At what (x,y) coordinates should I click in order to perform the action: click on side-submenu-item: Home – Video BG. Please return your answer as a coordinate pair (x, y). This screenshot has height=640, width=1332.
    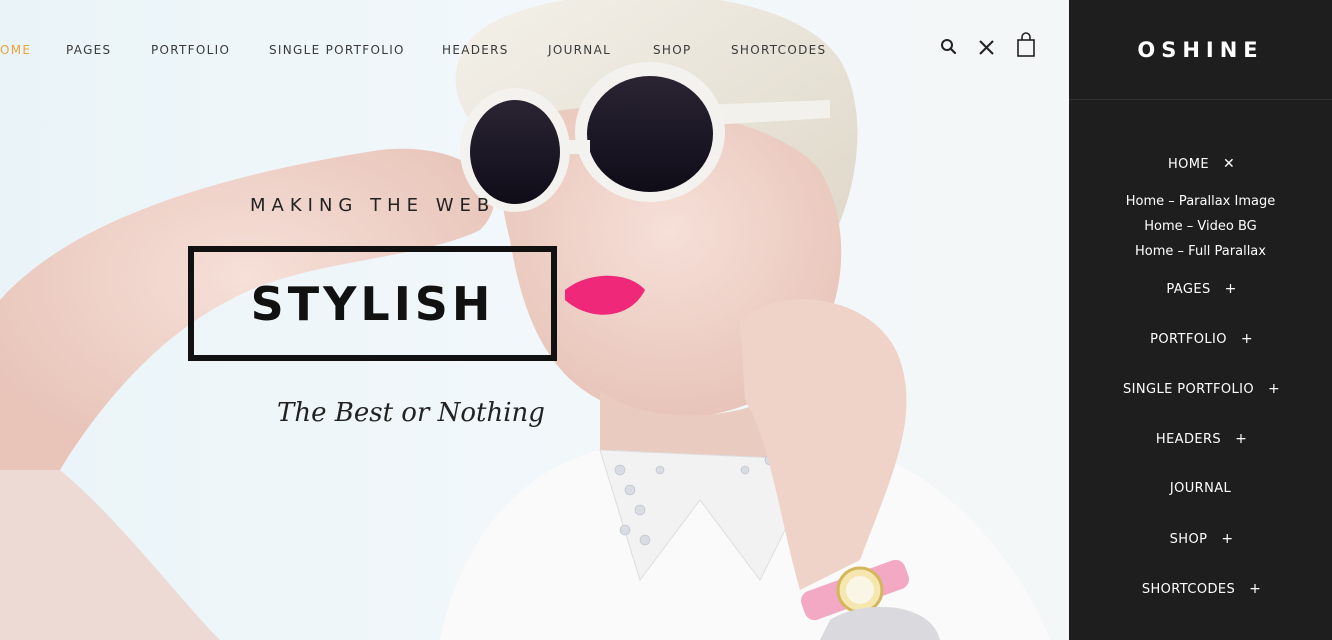
    Looking at the image, I should click on (1200, 226).